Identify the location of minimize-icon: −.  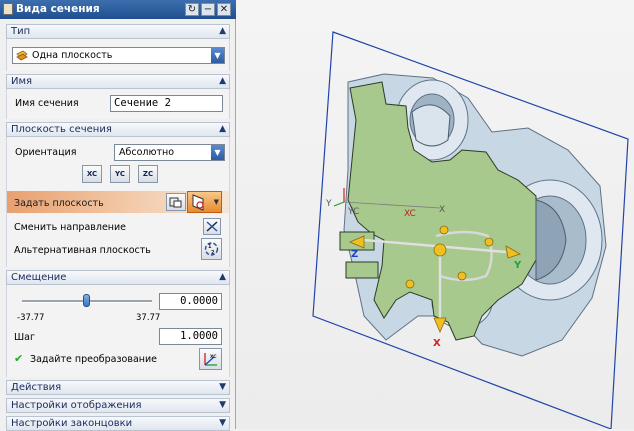
(208, 9).